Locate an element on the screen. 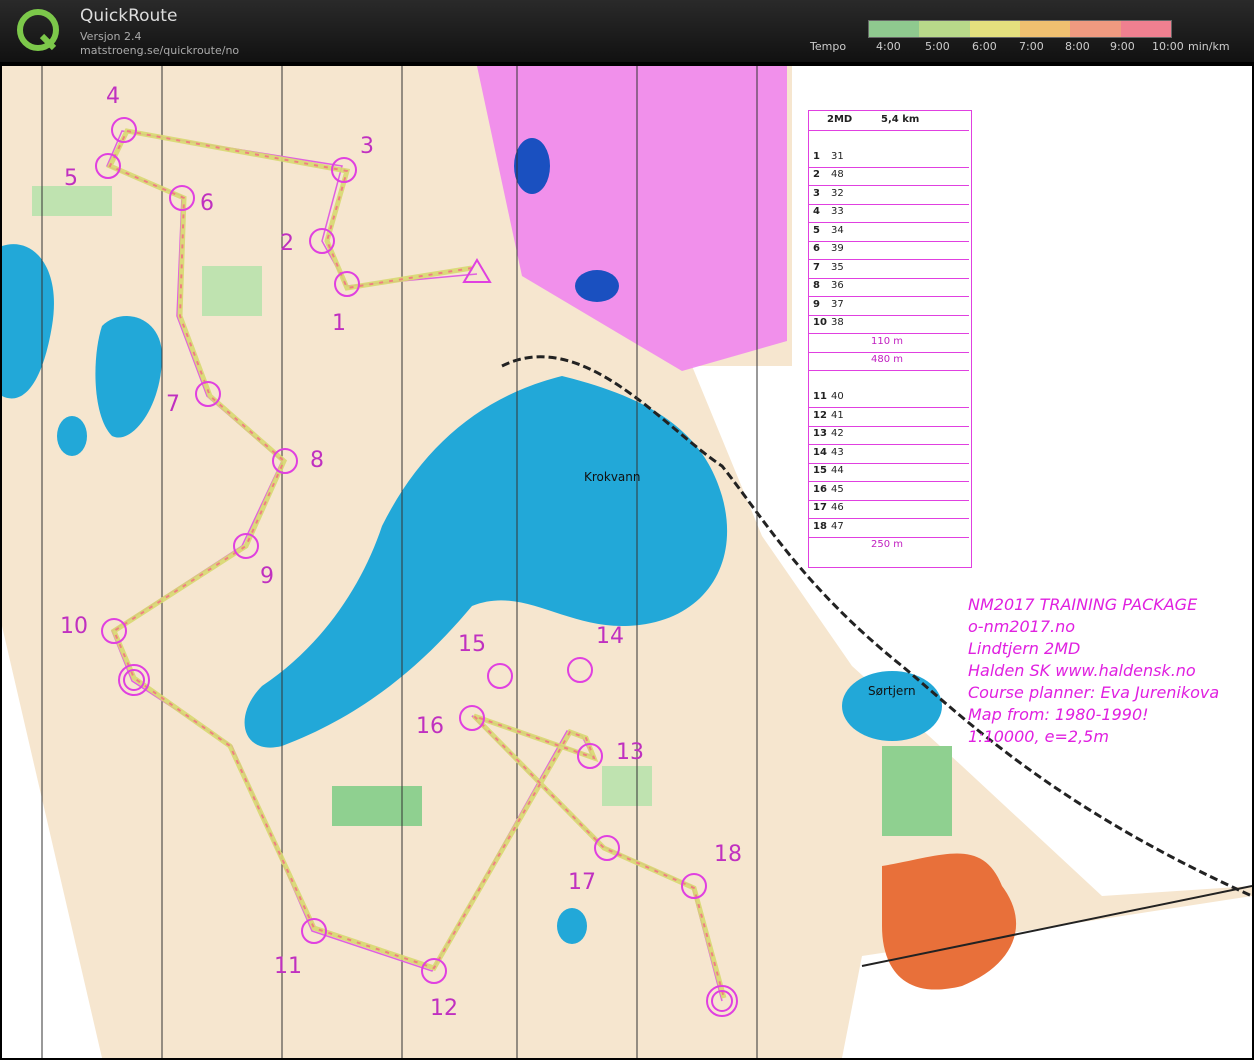 The width and height of the screenshot is (1254, 1060). desc-row: 14 43 is located at coordinates (889, 454).